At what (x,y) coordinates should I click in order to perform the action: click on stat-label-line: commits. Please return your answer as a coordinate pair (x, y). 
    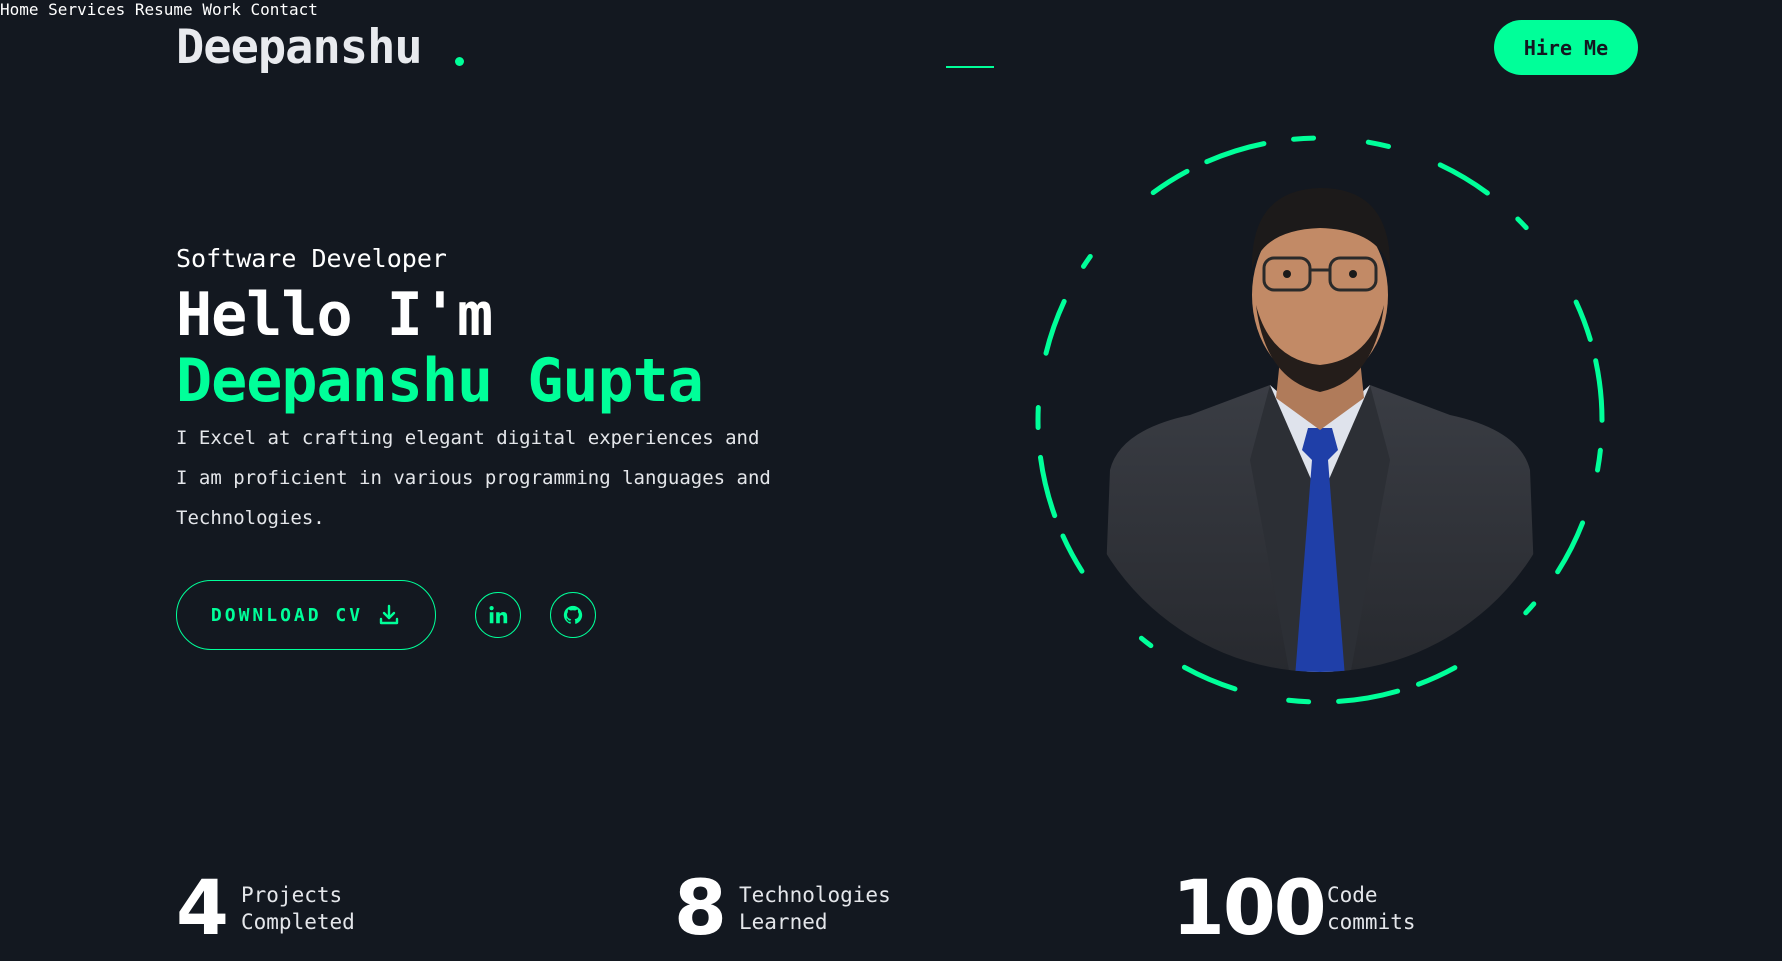
    Looking at the image, I should click on (1371, 922).